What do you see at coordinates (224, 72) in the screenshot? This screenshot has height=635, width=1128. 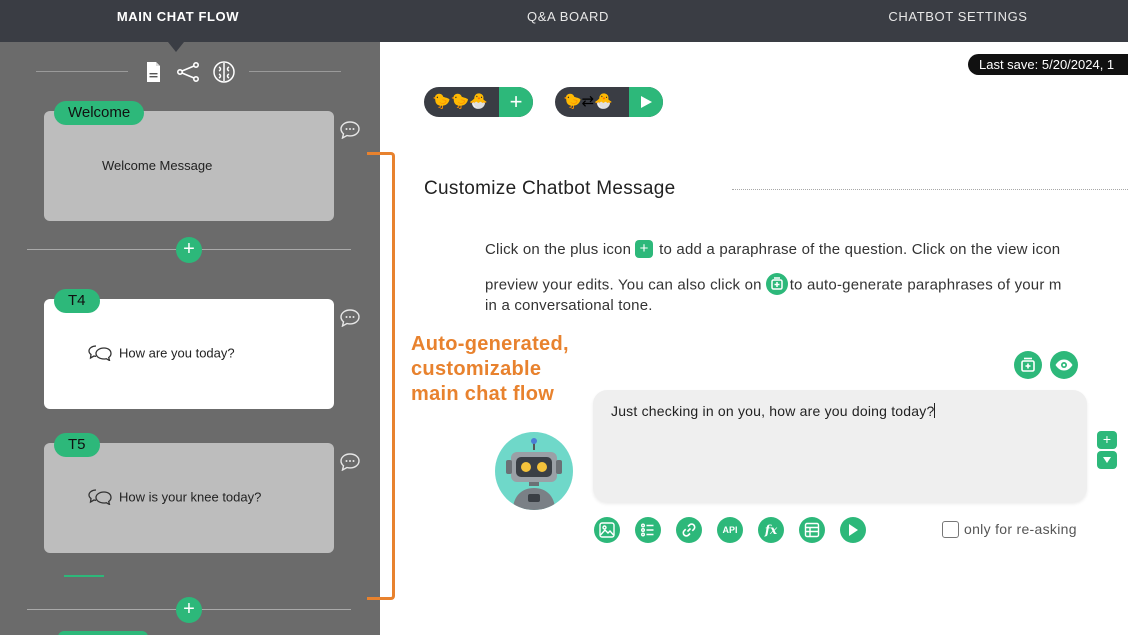 I see `brain-icon` at bounding box center [224, 72].